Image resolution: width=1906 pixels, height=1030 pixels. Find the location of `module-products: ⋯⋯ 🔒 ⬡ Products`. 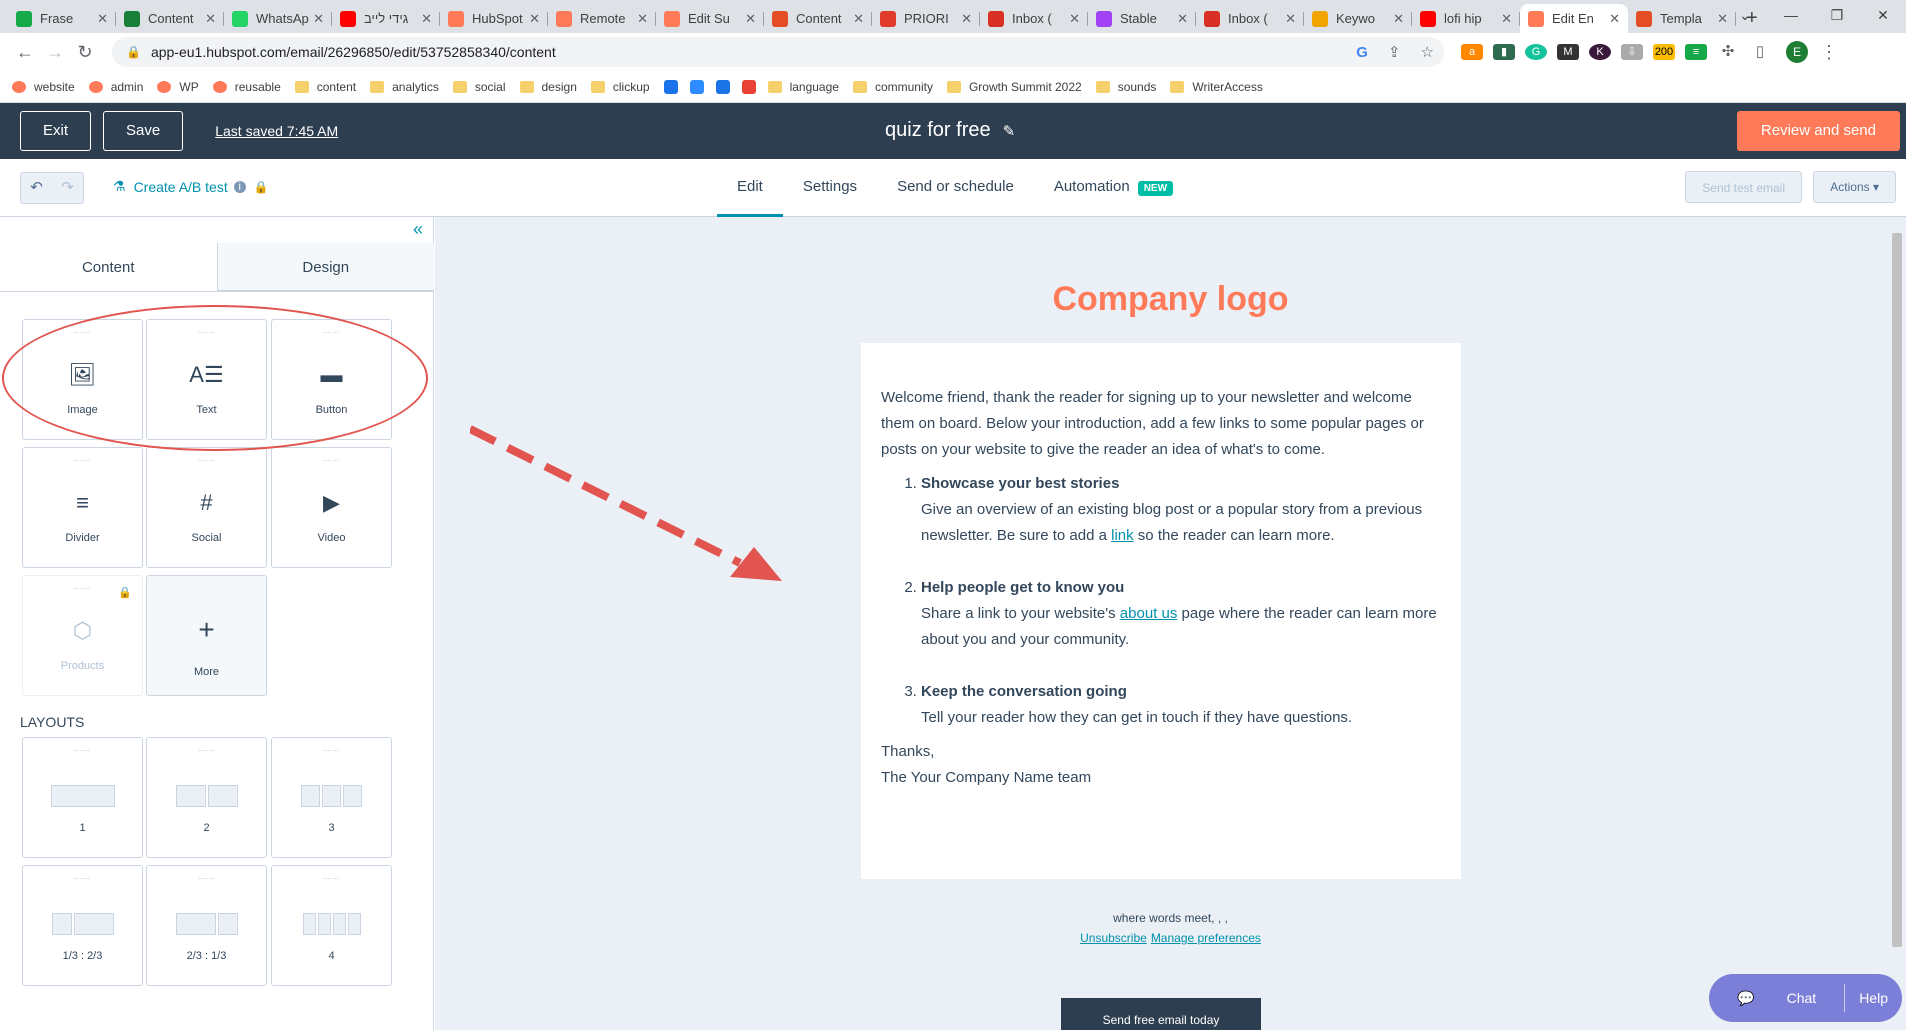

module-products: ⋯⋯ 🔒 ⬡ Products is located at coordinates (82, 635).